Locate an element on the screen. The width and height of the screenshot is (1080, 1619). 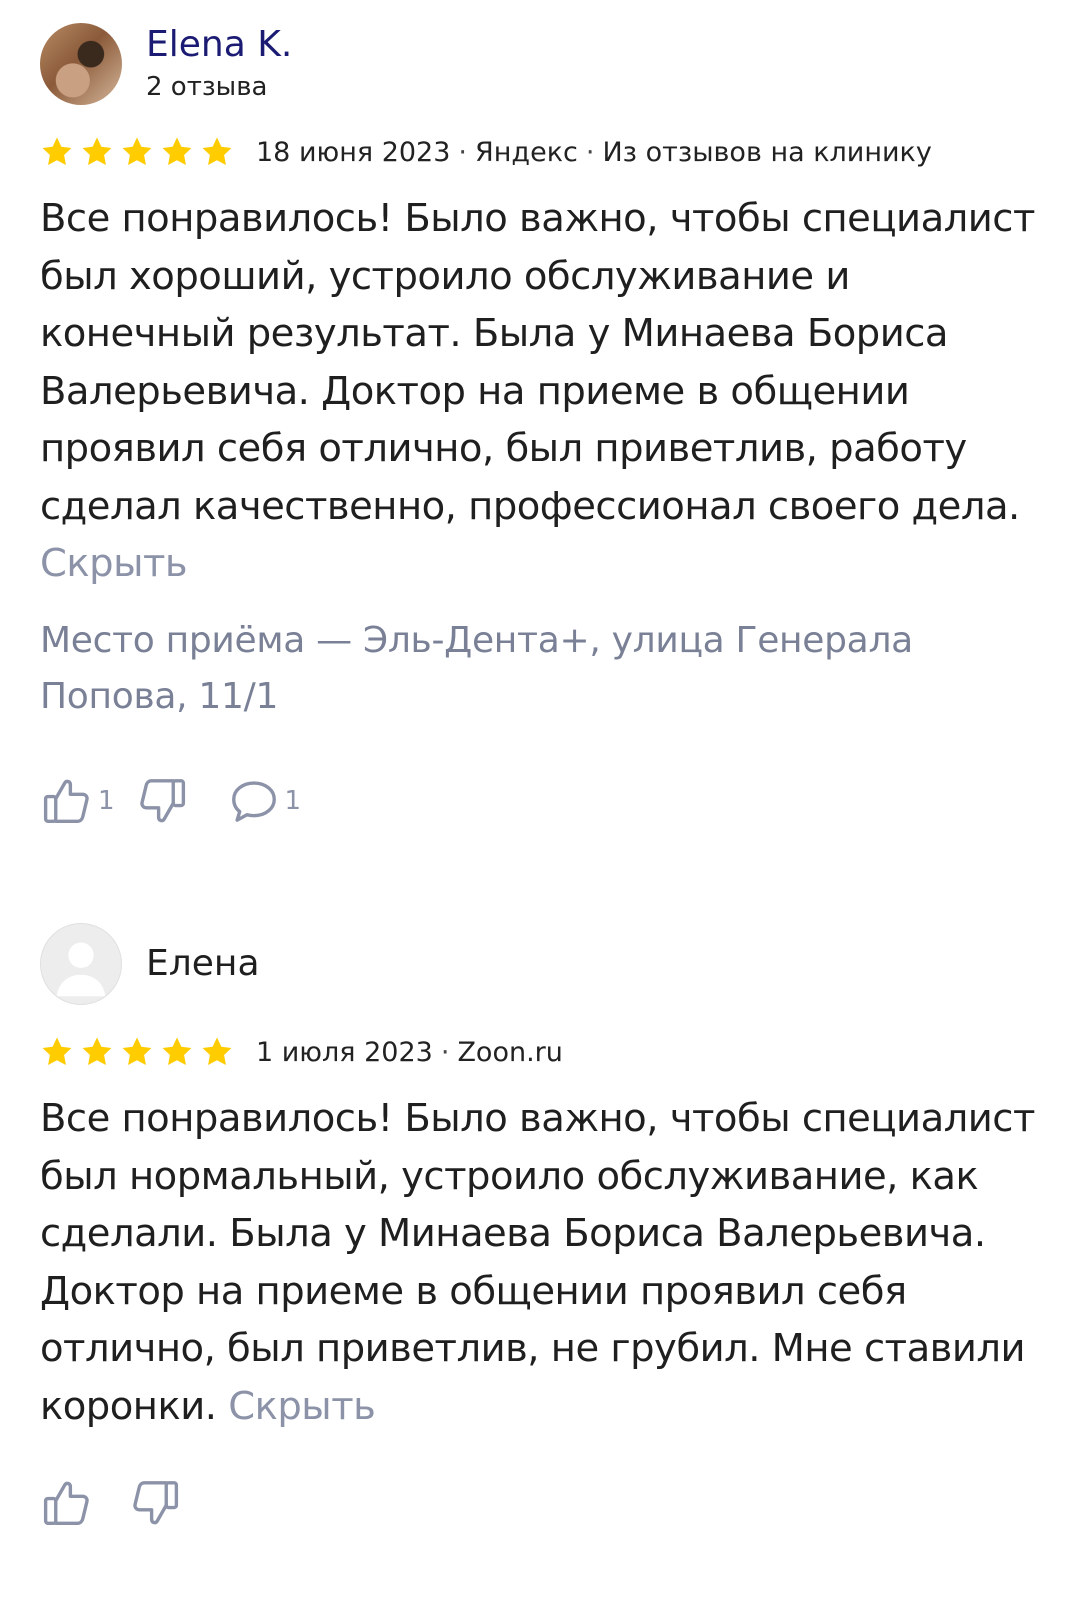
comments-count: 1 is located at coordinates (293, 800).